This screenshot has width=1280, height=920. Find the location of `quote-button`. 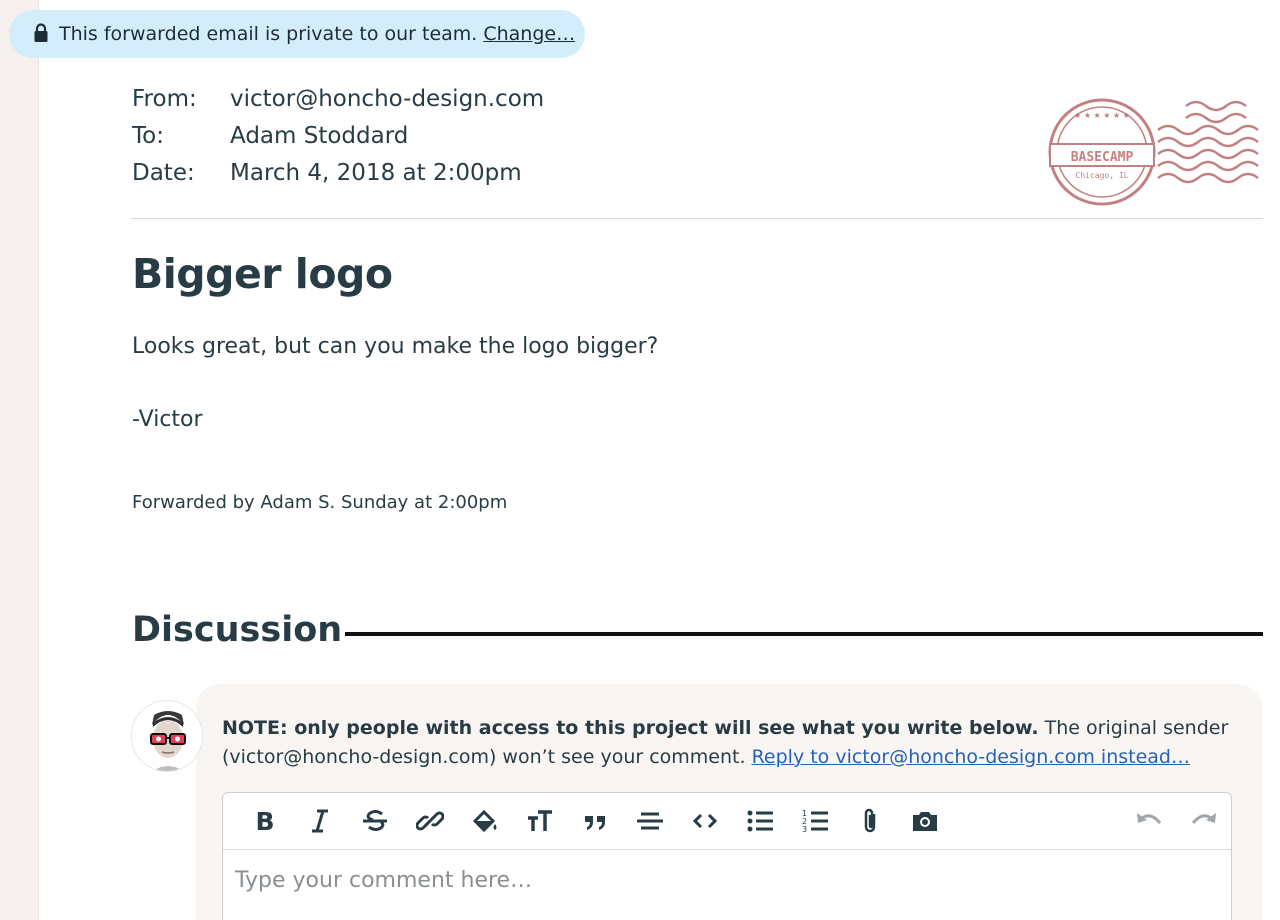

quote-button is located at coordinates (594, 821).